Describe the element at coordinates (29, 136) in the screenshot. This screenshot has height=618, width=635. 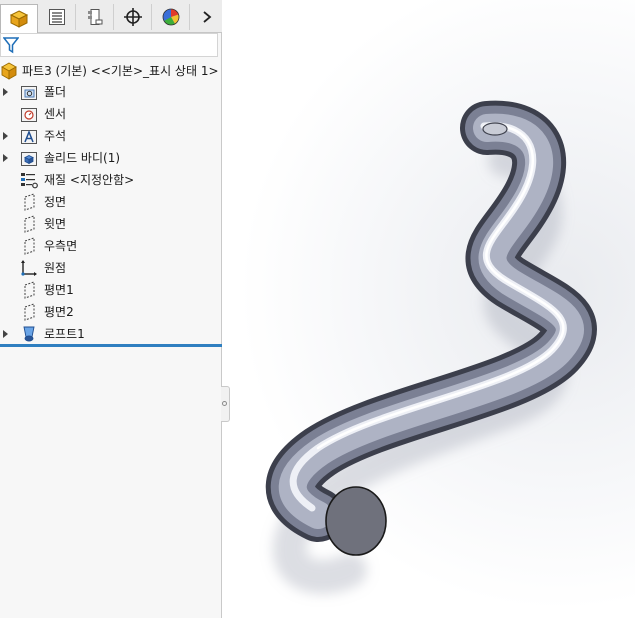
I see `annotation-folder-icon` at that location.